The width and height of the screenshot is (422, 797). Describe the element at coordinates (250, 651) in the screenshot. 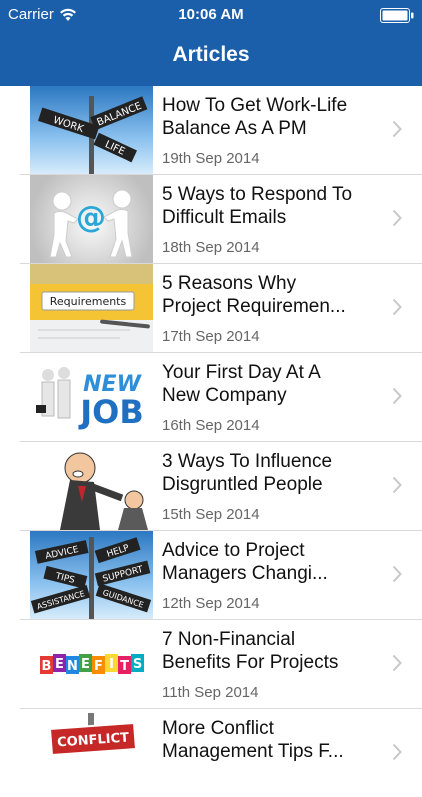

I see `article-title: 7 Non-Financial Benefits For Projects` at that location.